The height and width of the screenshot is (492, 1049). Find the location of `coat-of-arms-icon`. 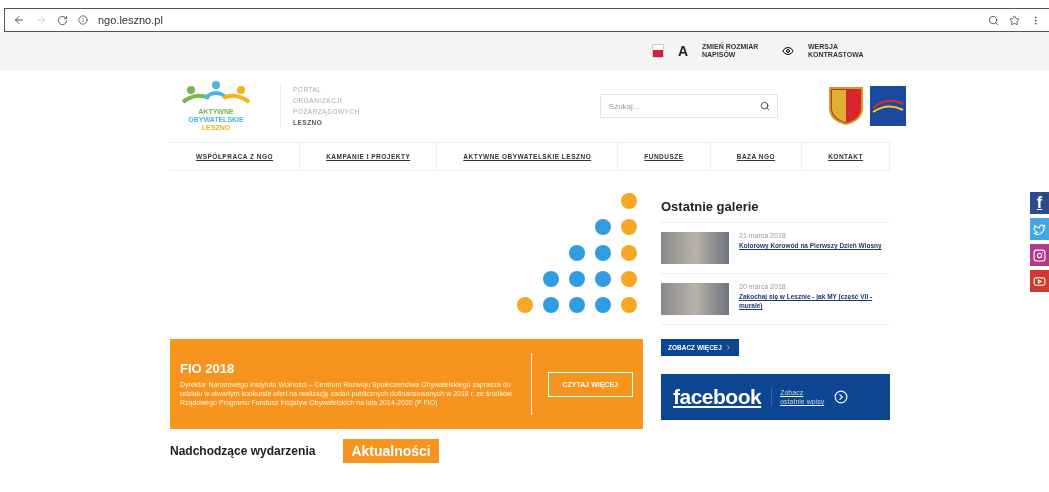

coat-of-arms-icon is located at coordinates (845, 106).